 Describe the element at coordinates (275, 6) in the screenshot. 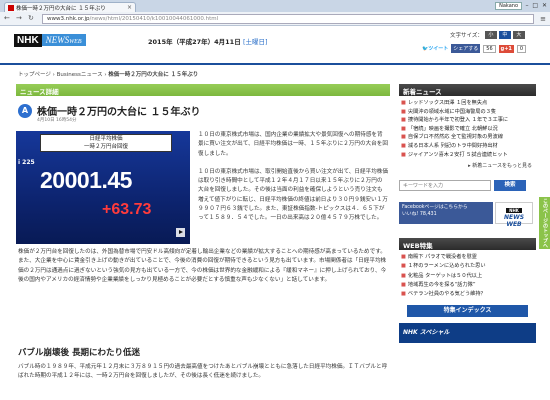

I see `browser-tab-bar: 株価一時２万円の大台に １５年ぶり × Nakano – □ ✕` at that location.